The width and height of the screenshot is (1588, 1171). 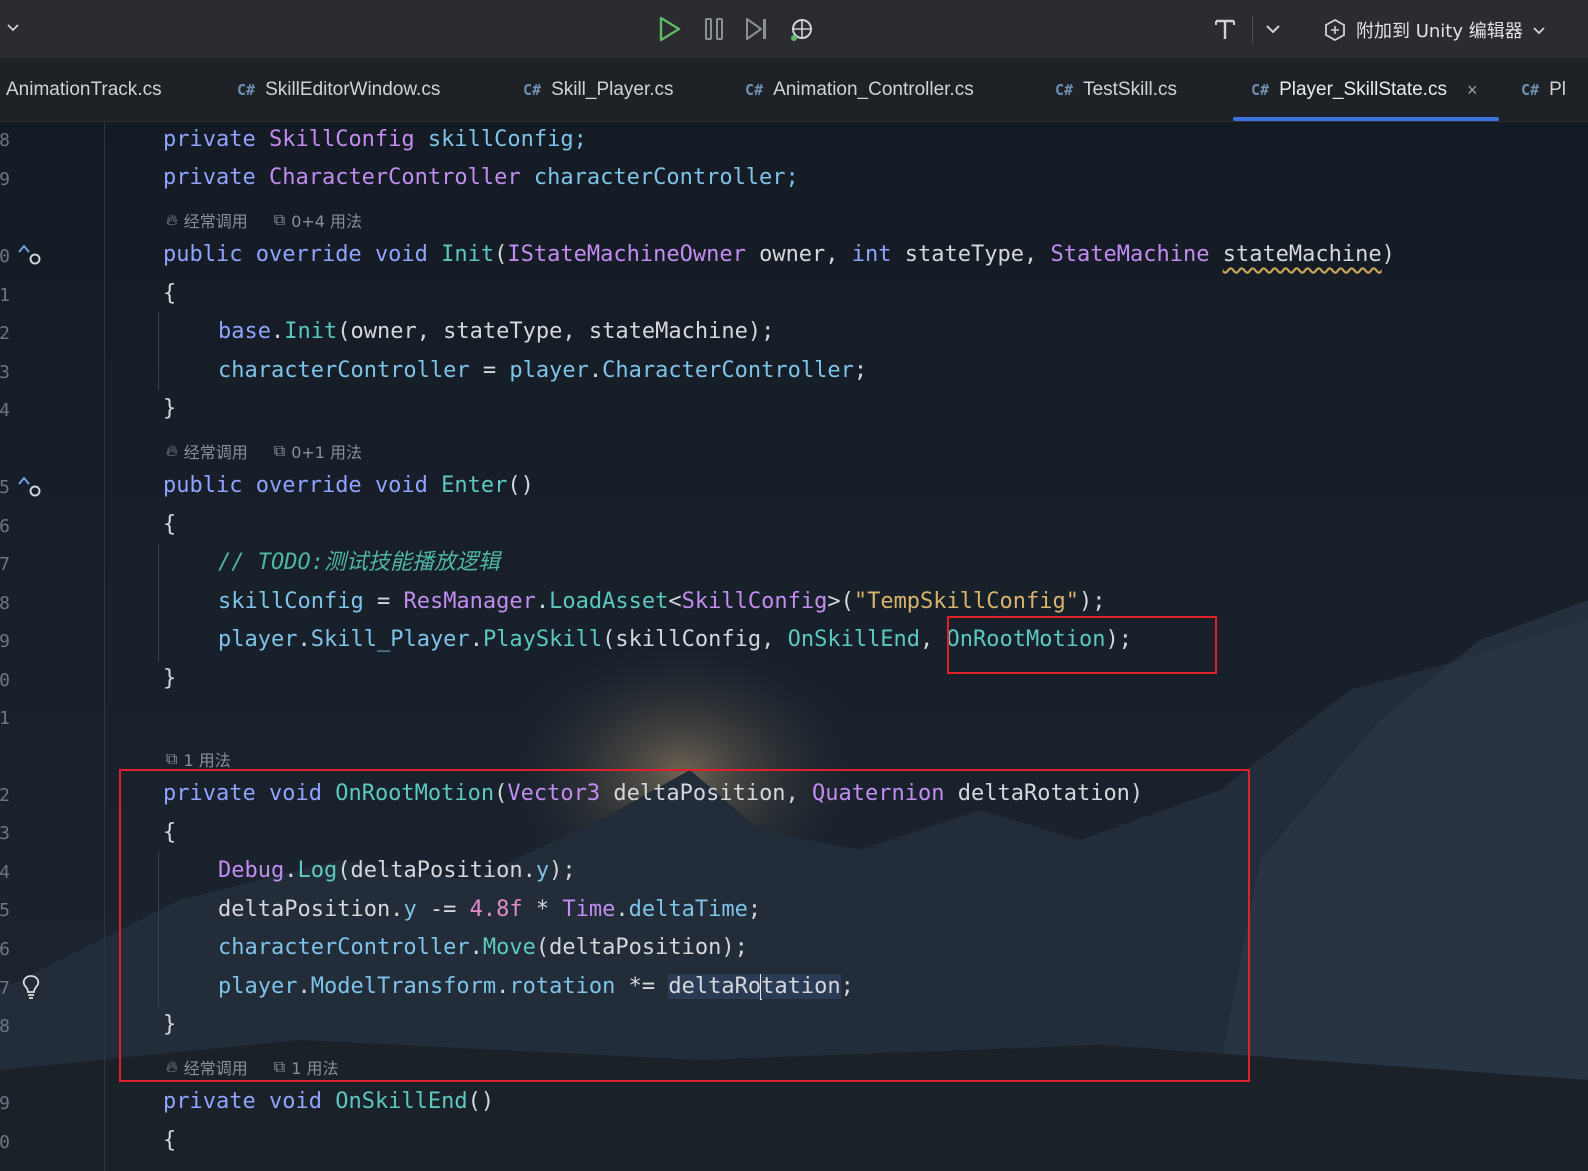 I want to click on toolbar-dropdown-button, so click(x=1273, y=29).